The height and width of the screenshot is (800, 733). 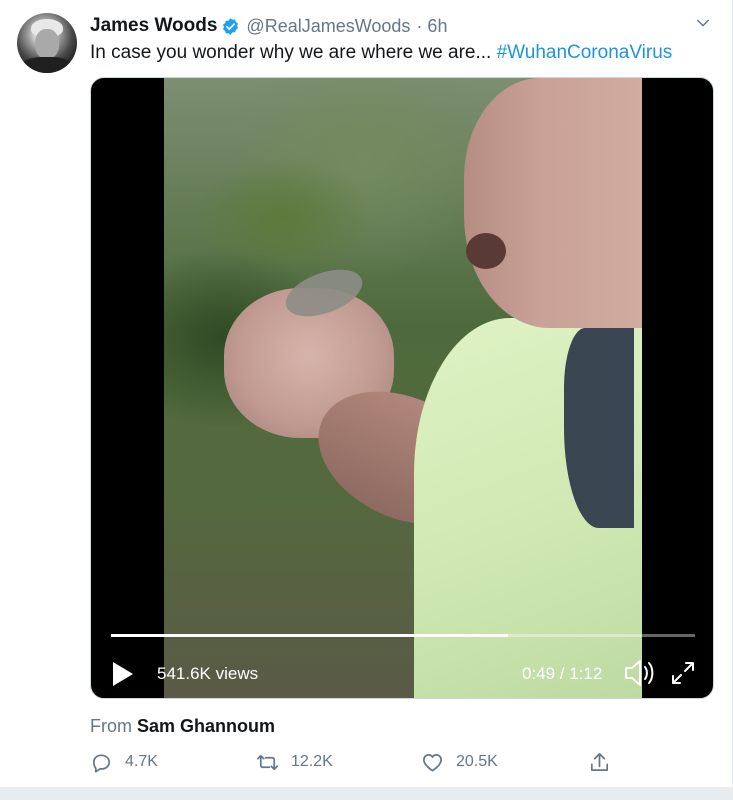 What do you see at coordinates (683, 673) in the screenshot?
I see `fullscreen-icon` at bounding box center [683, 673].